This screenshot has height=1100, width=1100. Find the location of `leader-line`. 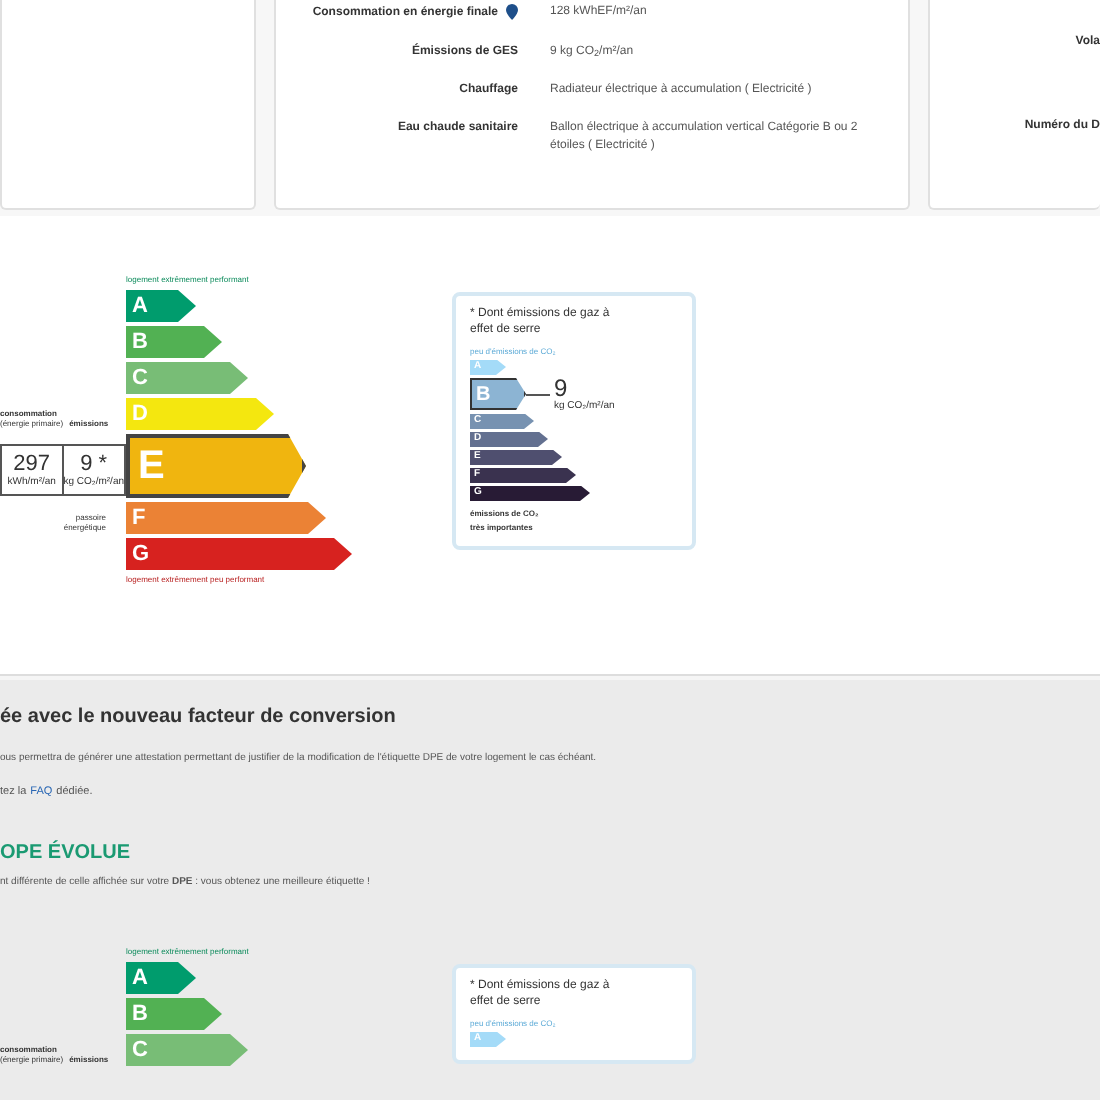

leader-line is located at coordinates (538, 394).